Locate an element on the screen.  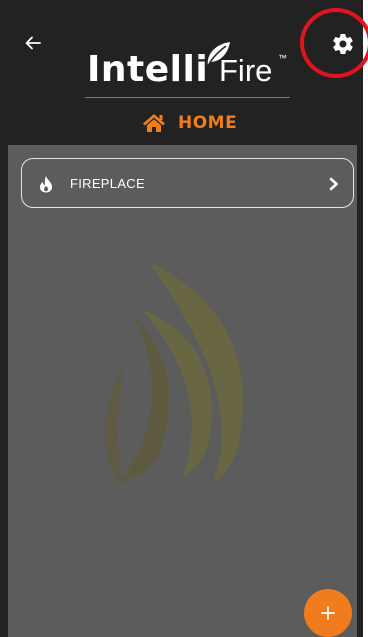
home-nav: HOME is located at coordinates (189, 123).